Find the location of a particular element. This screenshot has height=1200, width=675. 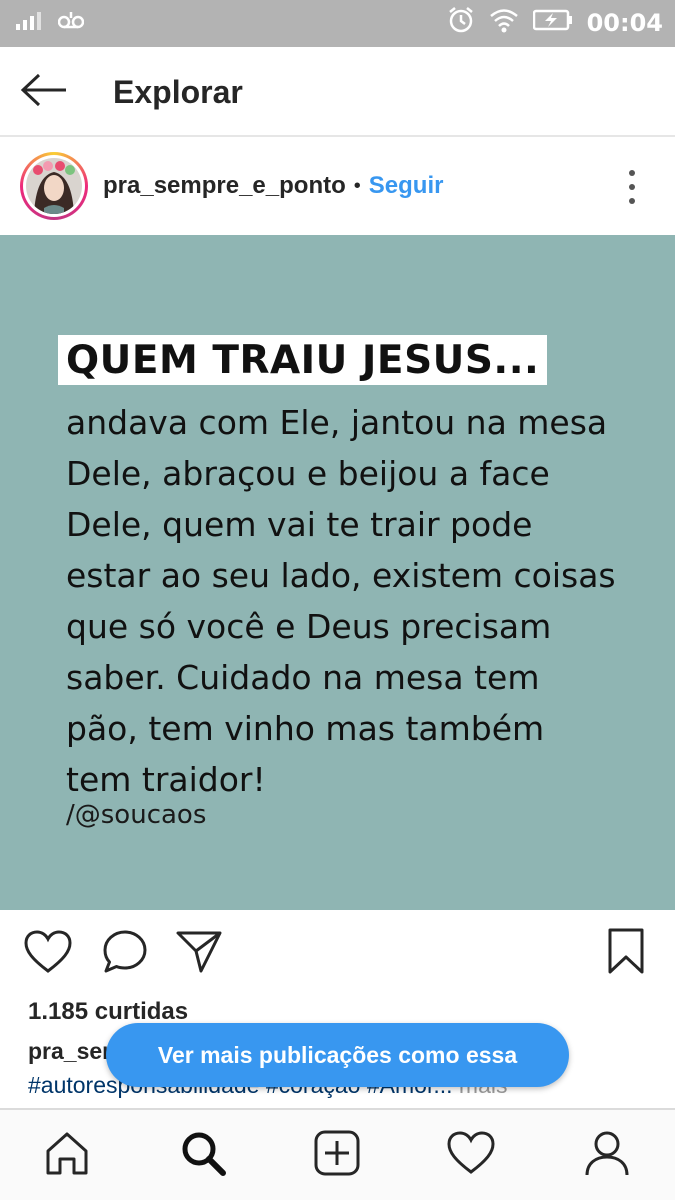

quote-line: estar ao seu lado, existem coisas is located at coordinates (341, 575).